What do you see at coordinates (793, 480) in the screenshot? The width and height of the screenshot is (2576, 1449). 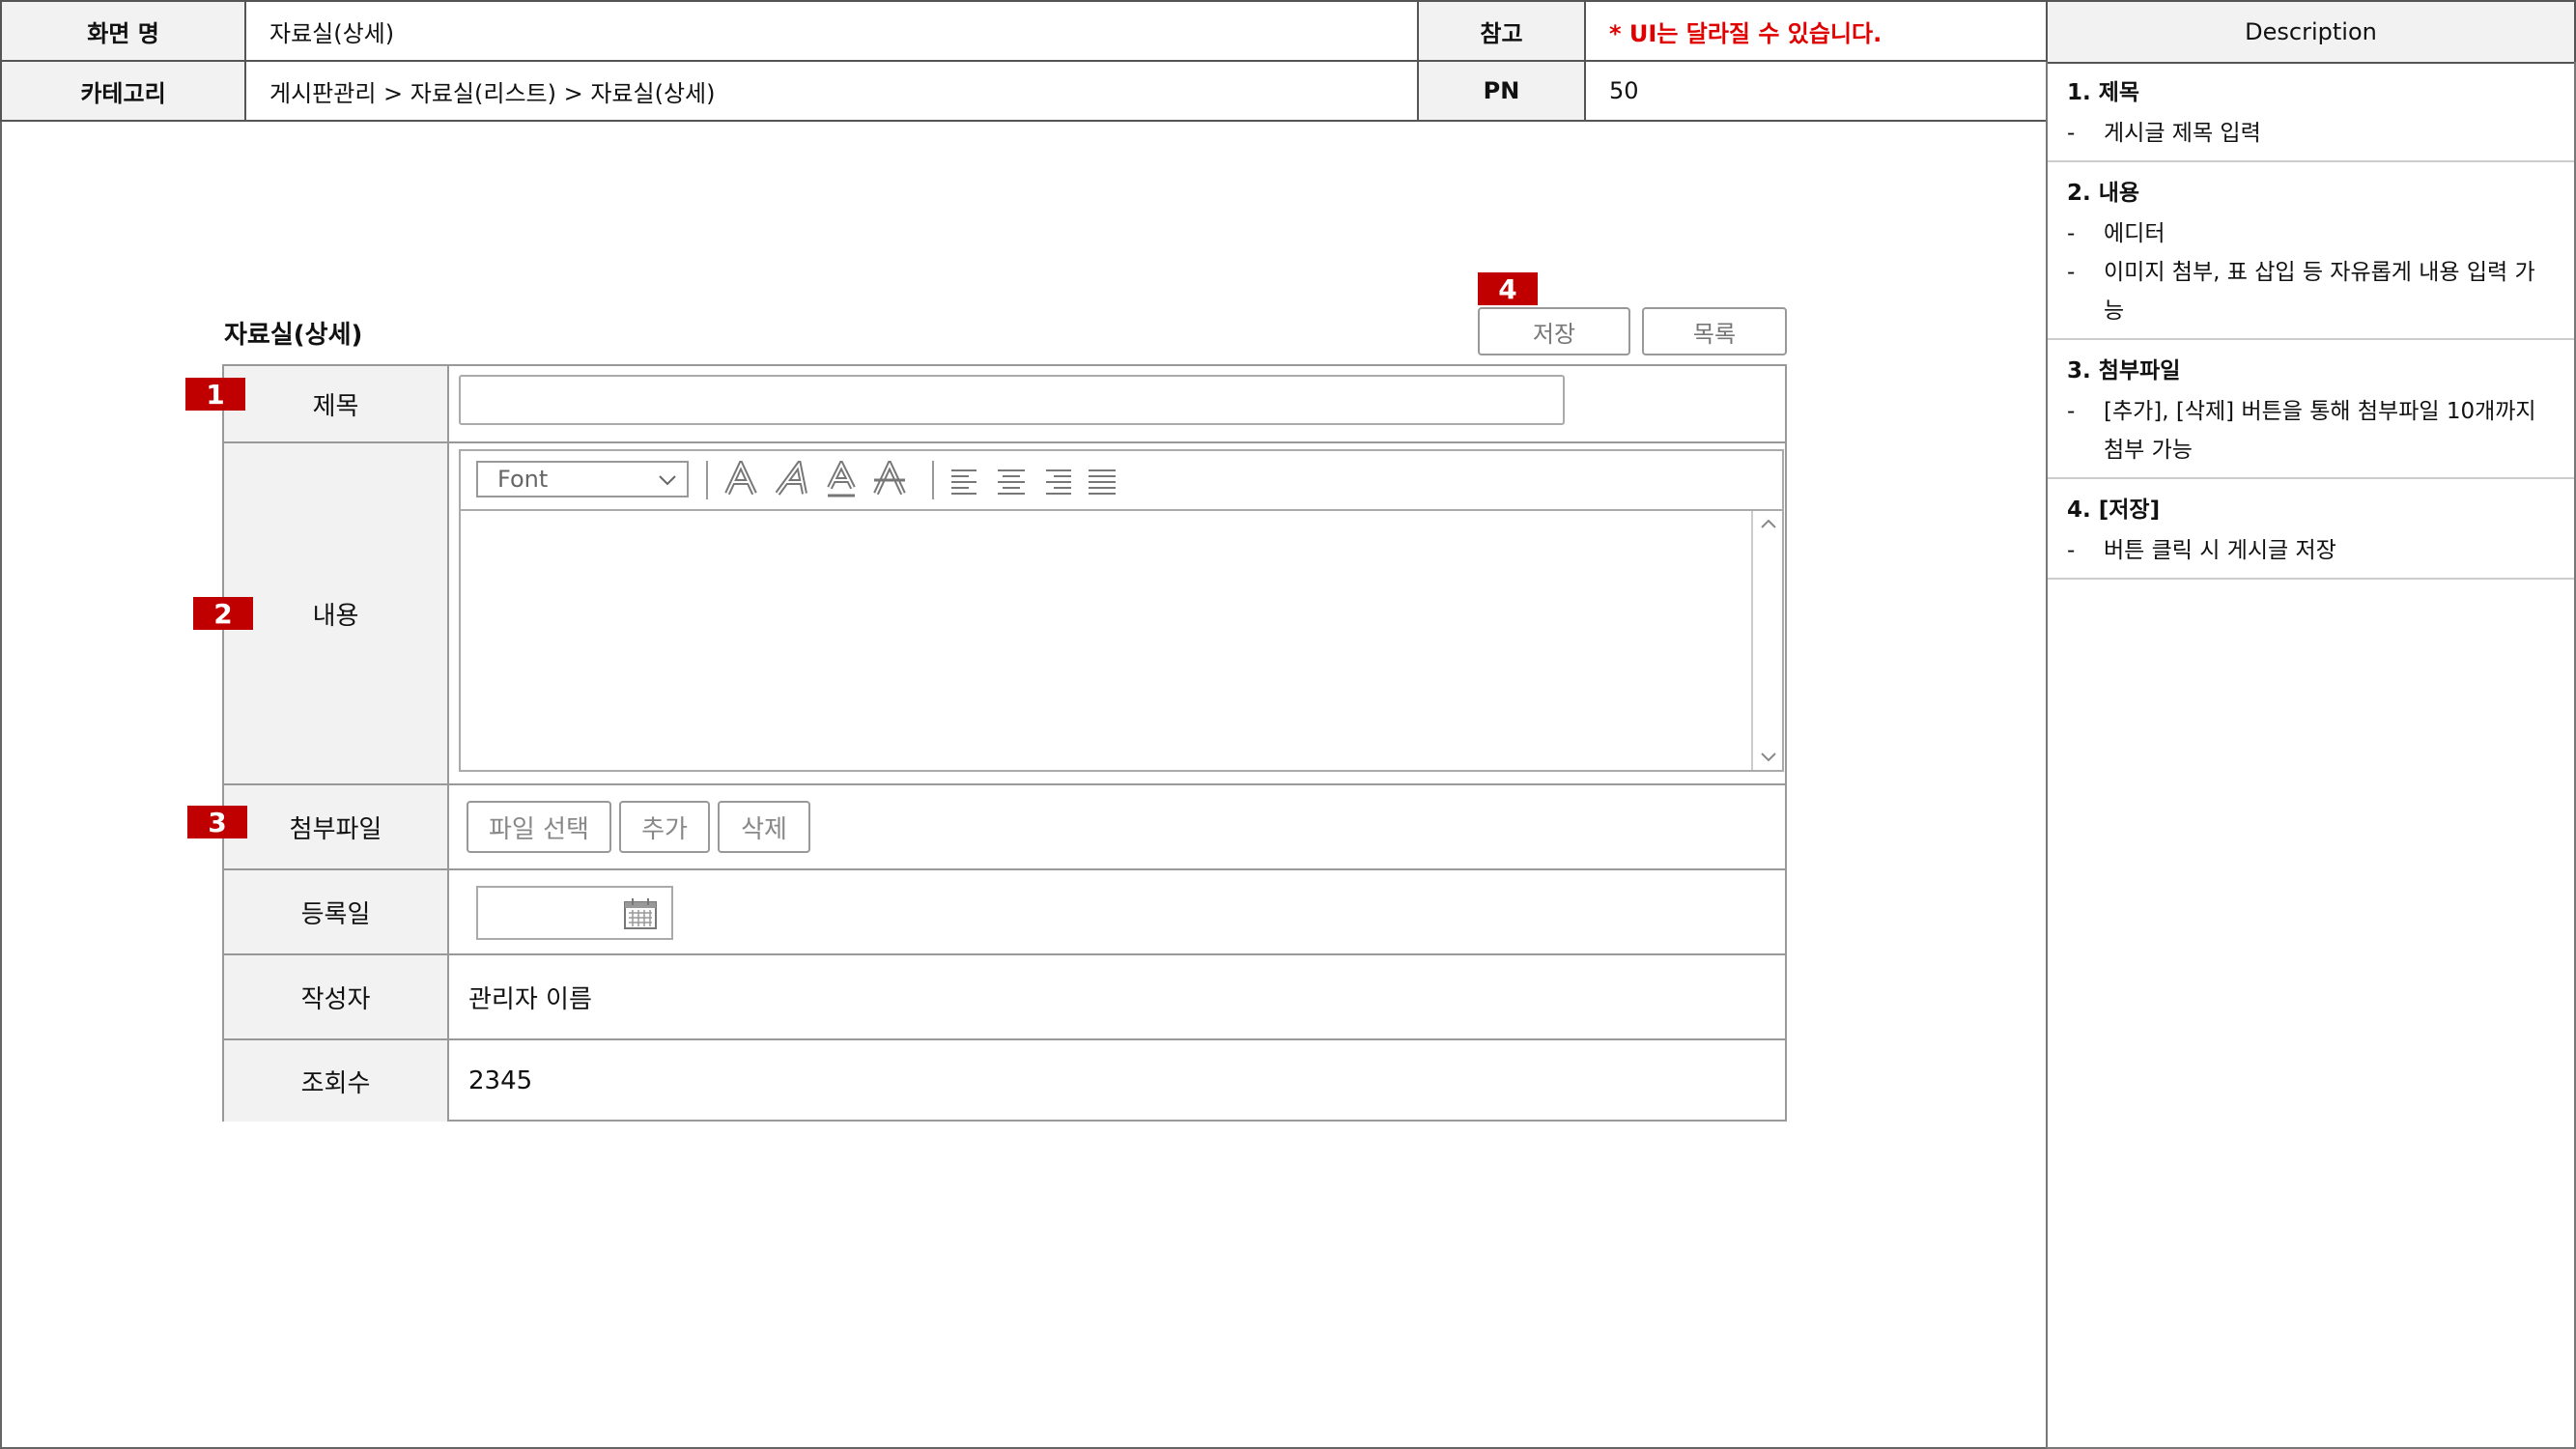 I see `italic-icon` at bounding box center [793, 480].